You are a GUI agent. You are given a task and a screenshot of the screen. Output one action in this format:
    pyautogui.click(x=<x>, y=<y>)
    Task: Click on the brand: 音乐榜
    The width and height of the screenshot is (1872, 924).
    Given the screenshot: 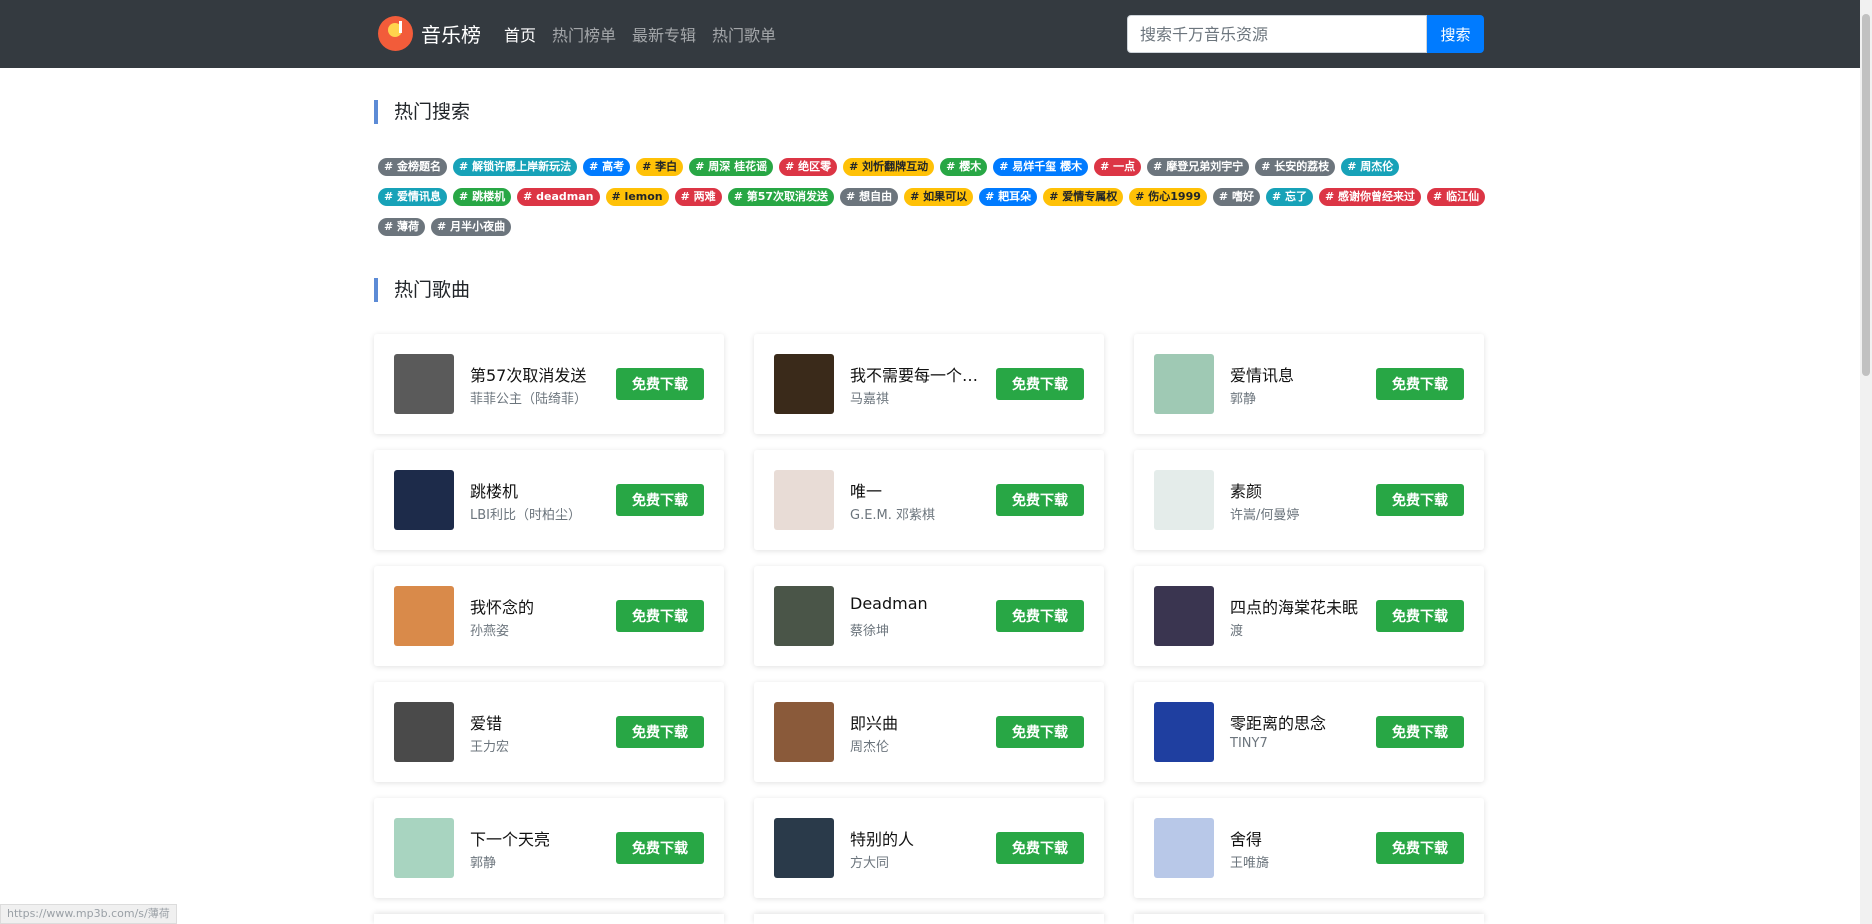 What is the action you would take?
    pyautogui.click(x=429, y=33)
    